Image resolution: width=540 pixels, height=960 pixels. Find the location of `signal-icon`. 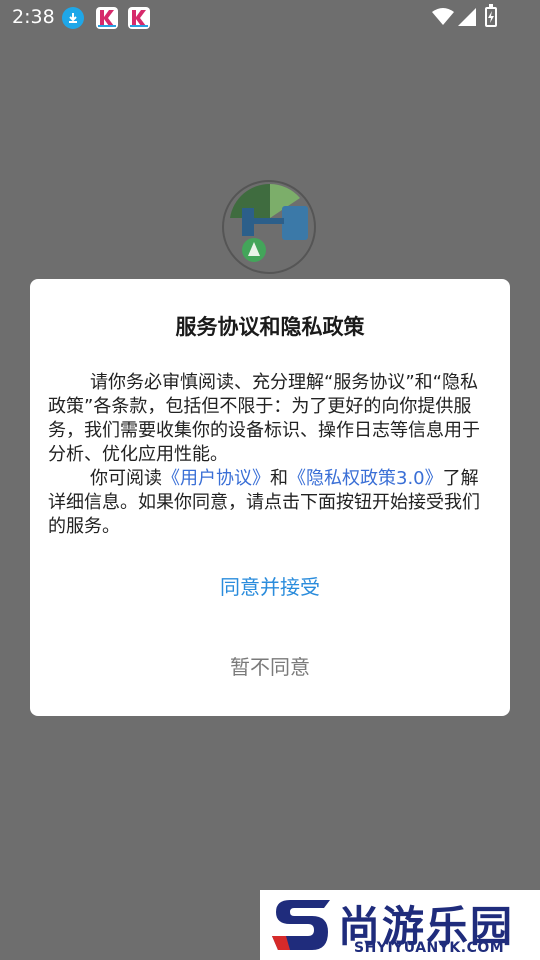

signal-icon is located at coordinates (467, 19).